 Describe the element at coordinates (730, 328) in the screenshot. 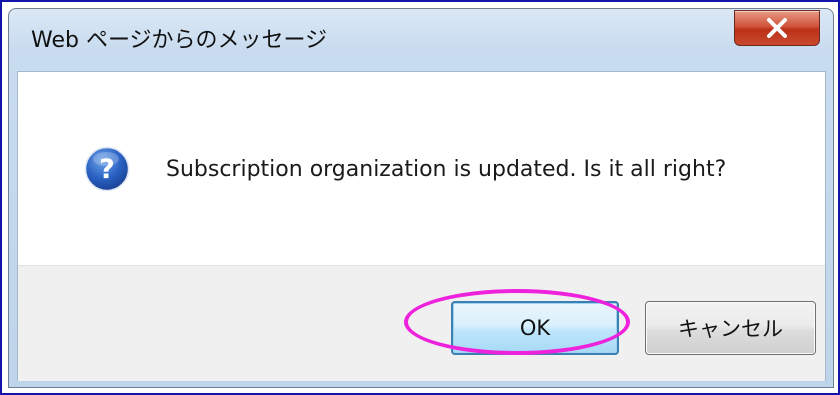

I see `cancel-button: キャンセル` at that location.